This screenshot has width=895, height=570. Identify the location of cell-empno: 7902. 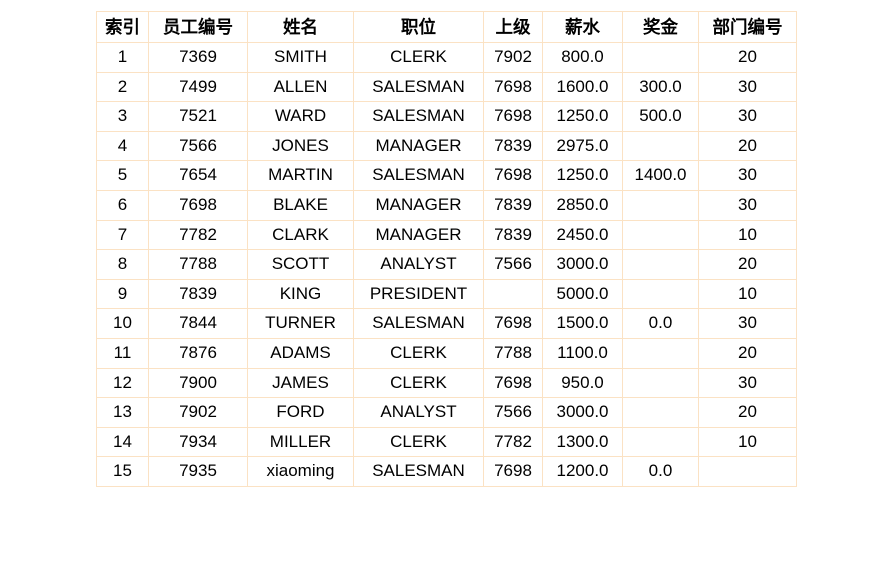
(198, 412).